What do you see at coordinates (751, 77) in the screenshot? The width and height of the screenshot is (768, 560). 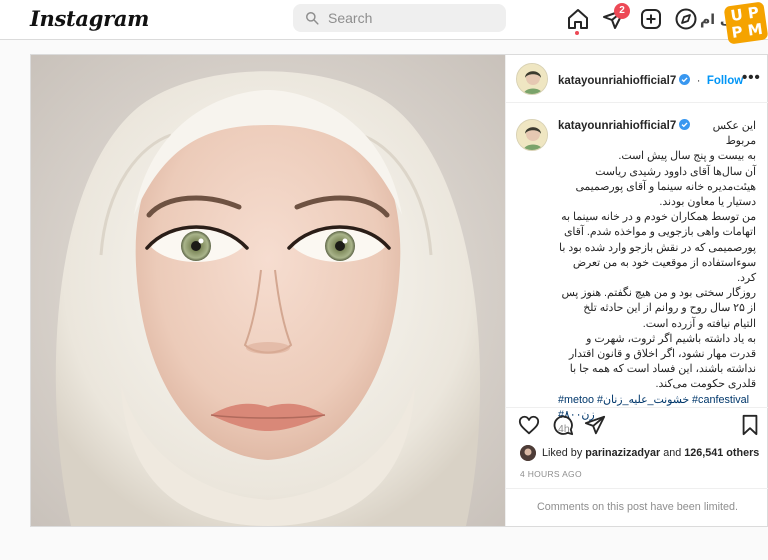 I see `more-options-button: •••` at bounding box center [751, 77].